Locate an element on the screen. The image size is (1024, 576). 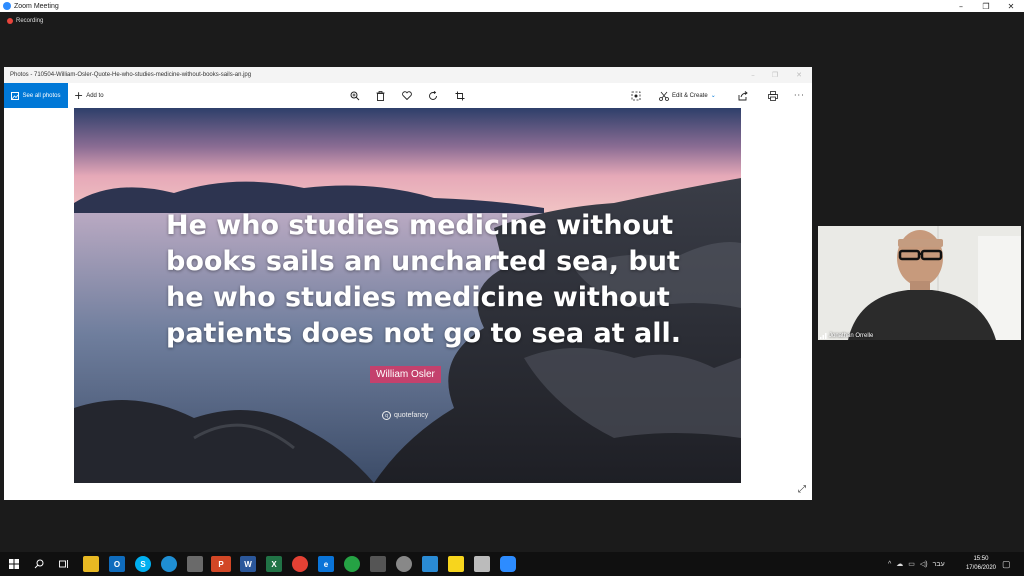
scissors-icon is located at coordinates (664, 96).